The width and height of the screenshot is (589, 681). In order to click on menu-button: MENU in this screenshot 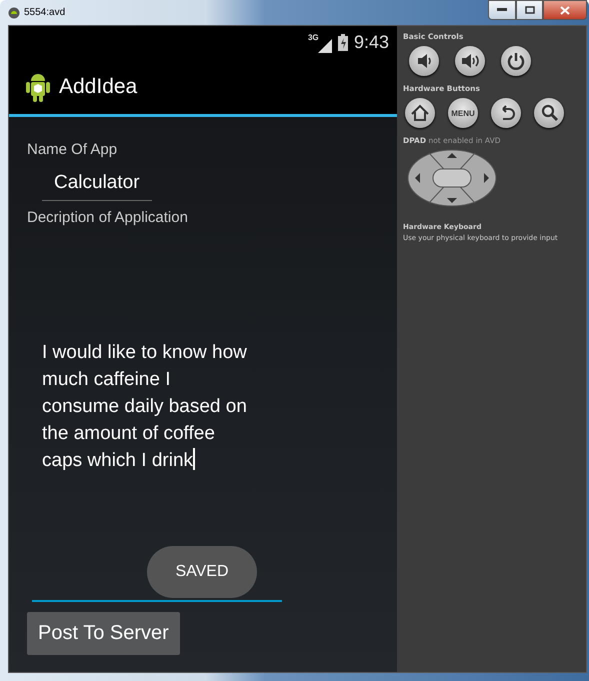, I will do `click(463, 113)`.